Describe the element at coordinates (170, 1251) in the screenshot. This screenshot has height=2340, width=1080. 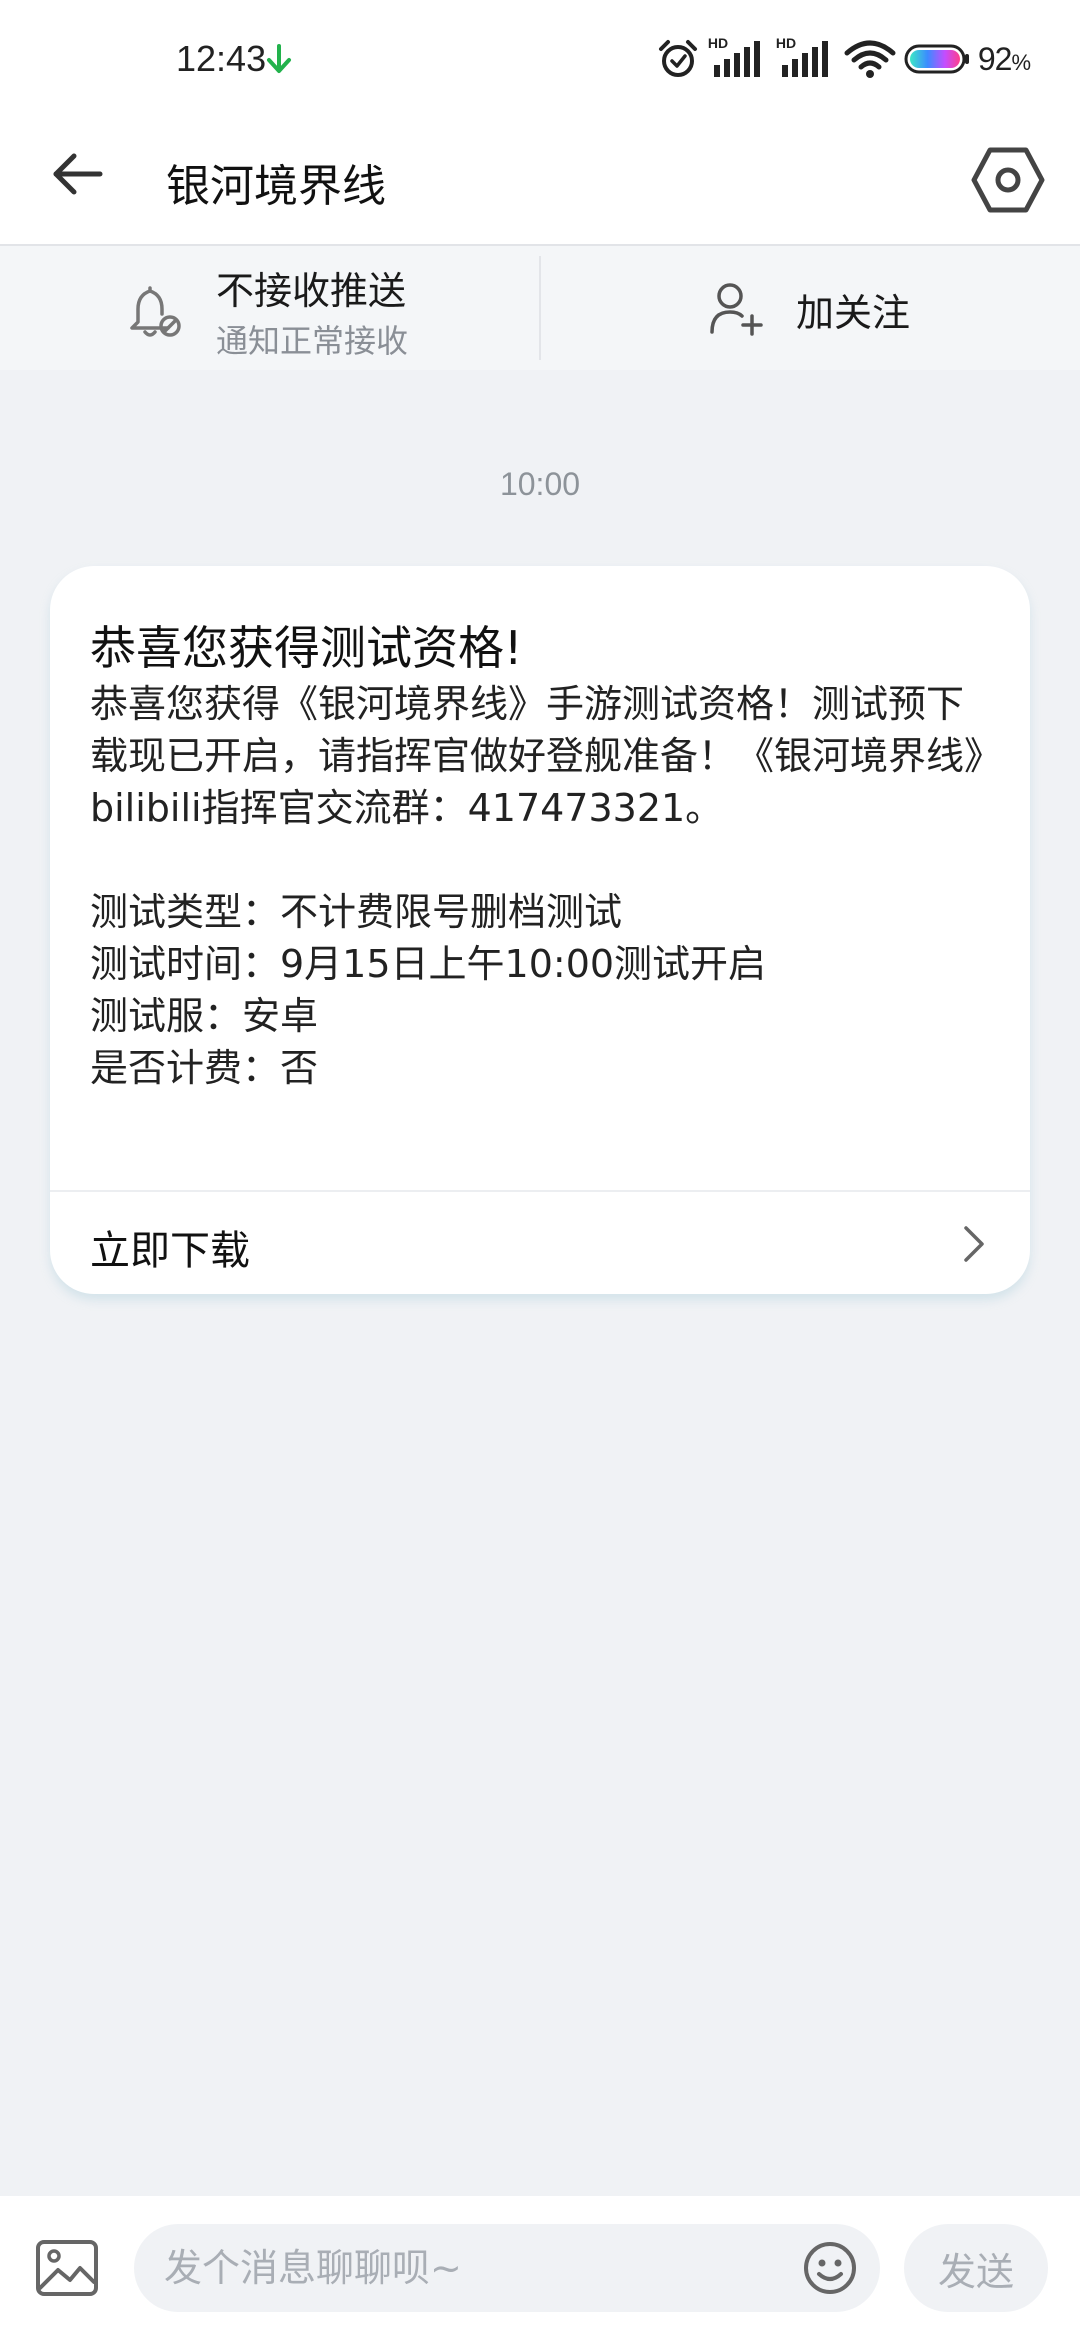
I see `download-now-label: 立即下载` at that location.